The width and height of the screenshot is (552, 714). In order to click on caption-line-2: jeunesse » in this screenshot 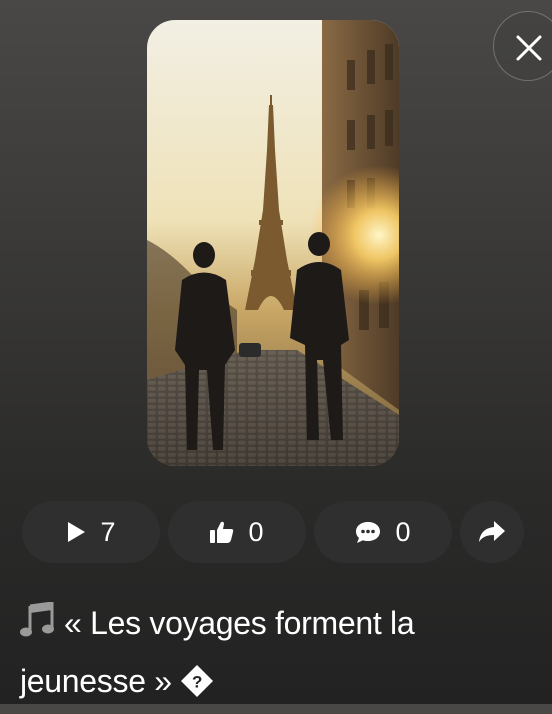, I will do `click(96, 681)`.